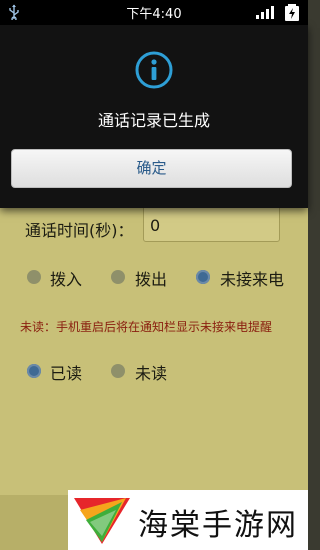  I want to click on call-type-radio-incoming, so click(34, 277).